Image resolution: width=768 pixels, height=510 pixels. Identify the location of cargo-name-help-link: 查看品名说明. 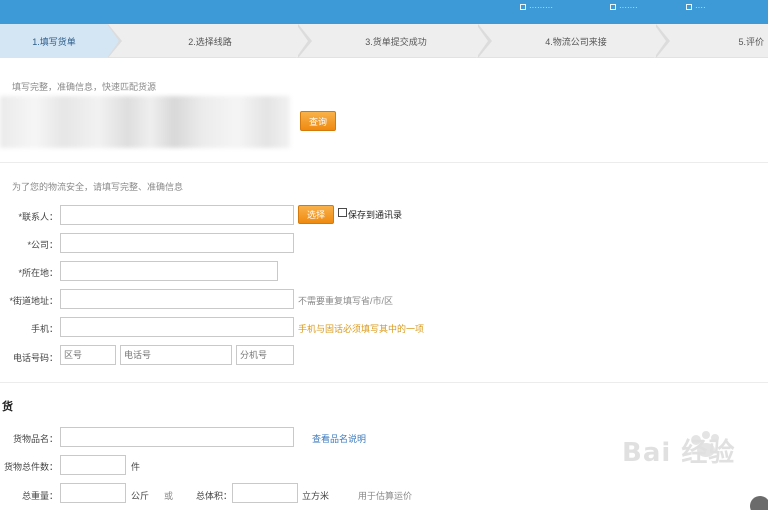
(339, 438).